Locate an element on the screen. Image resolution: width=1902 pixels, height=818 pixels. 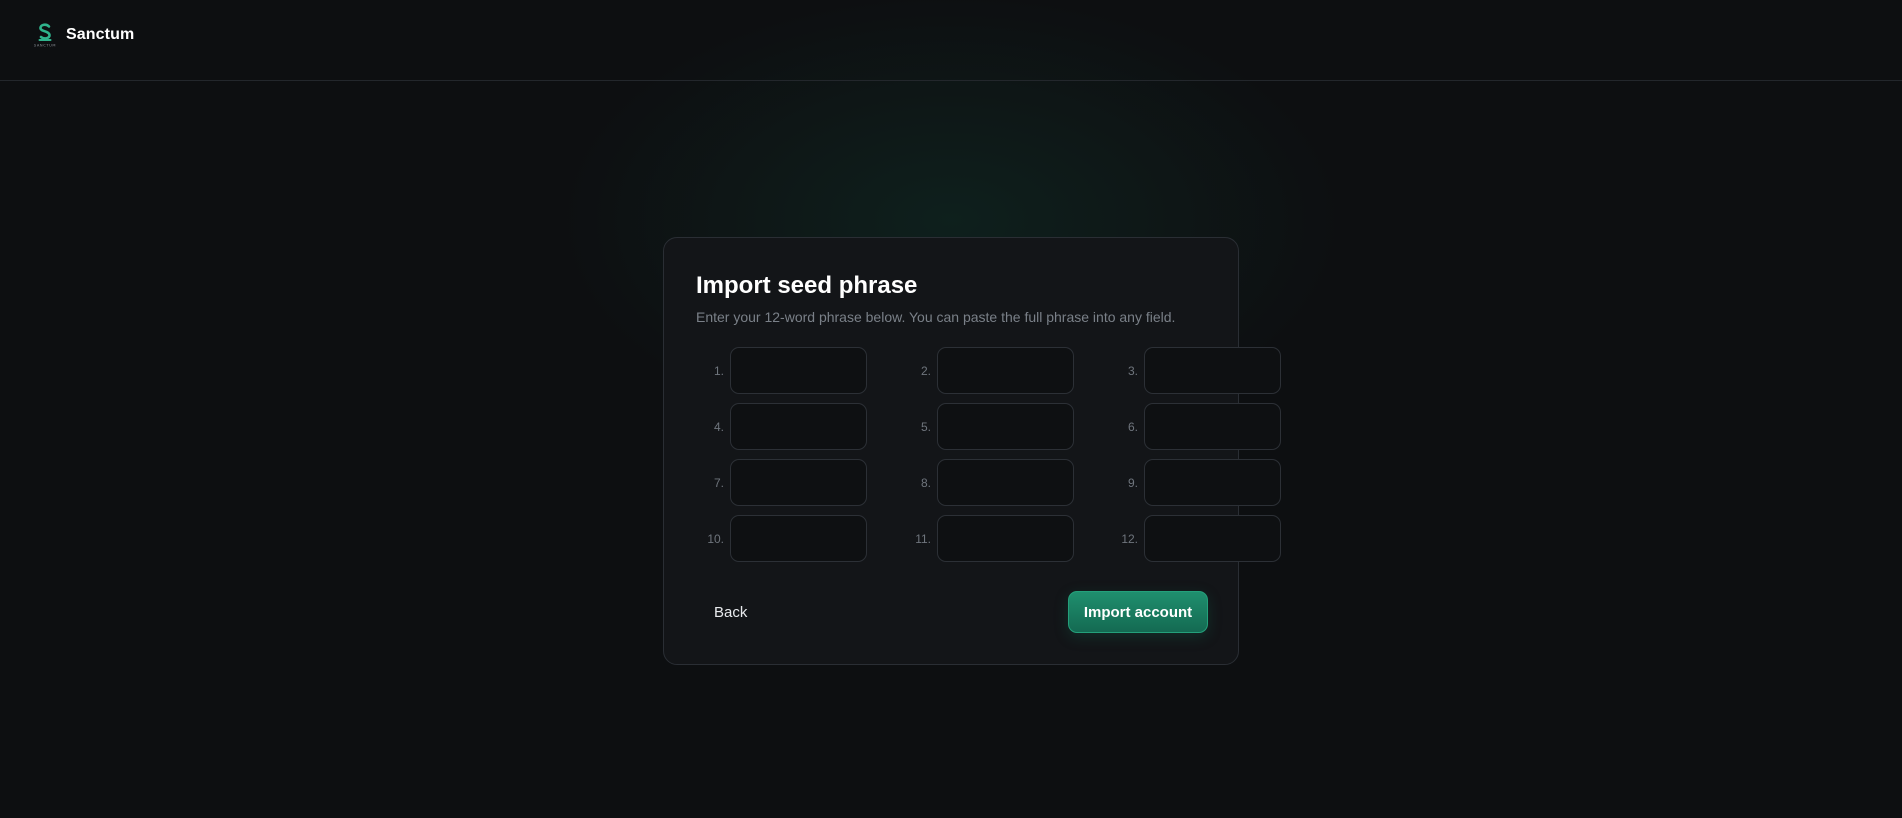
seed-word-number: 12. is located at coordinates (1129, 538).